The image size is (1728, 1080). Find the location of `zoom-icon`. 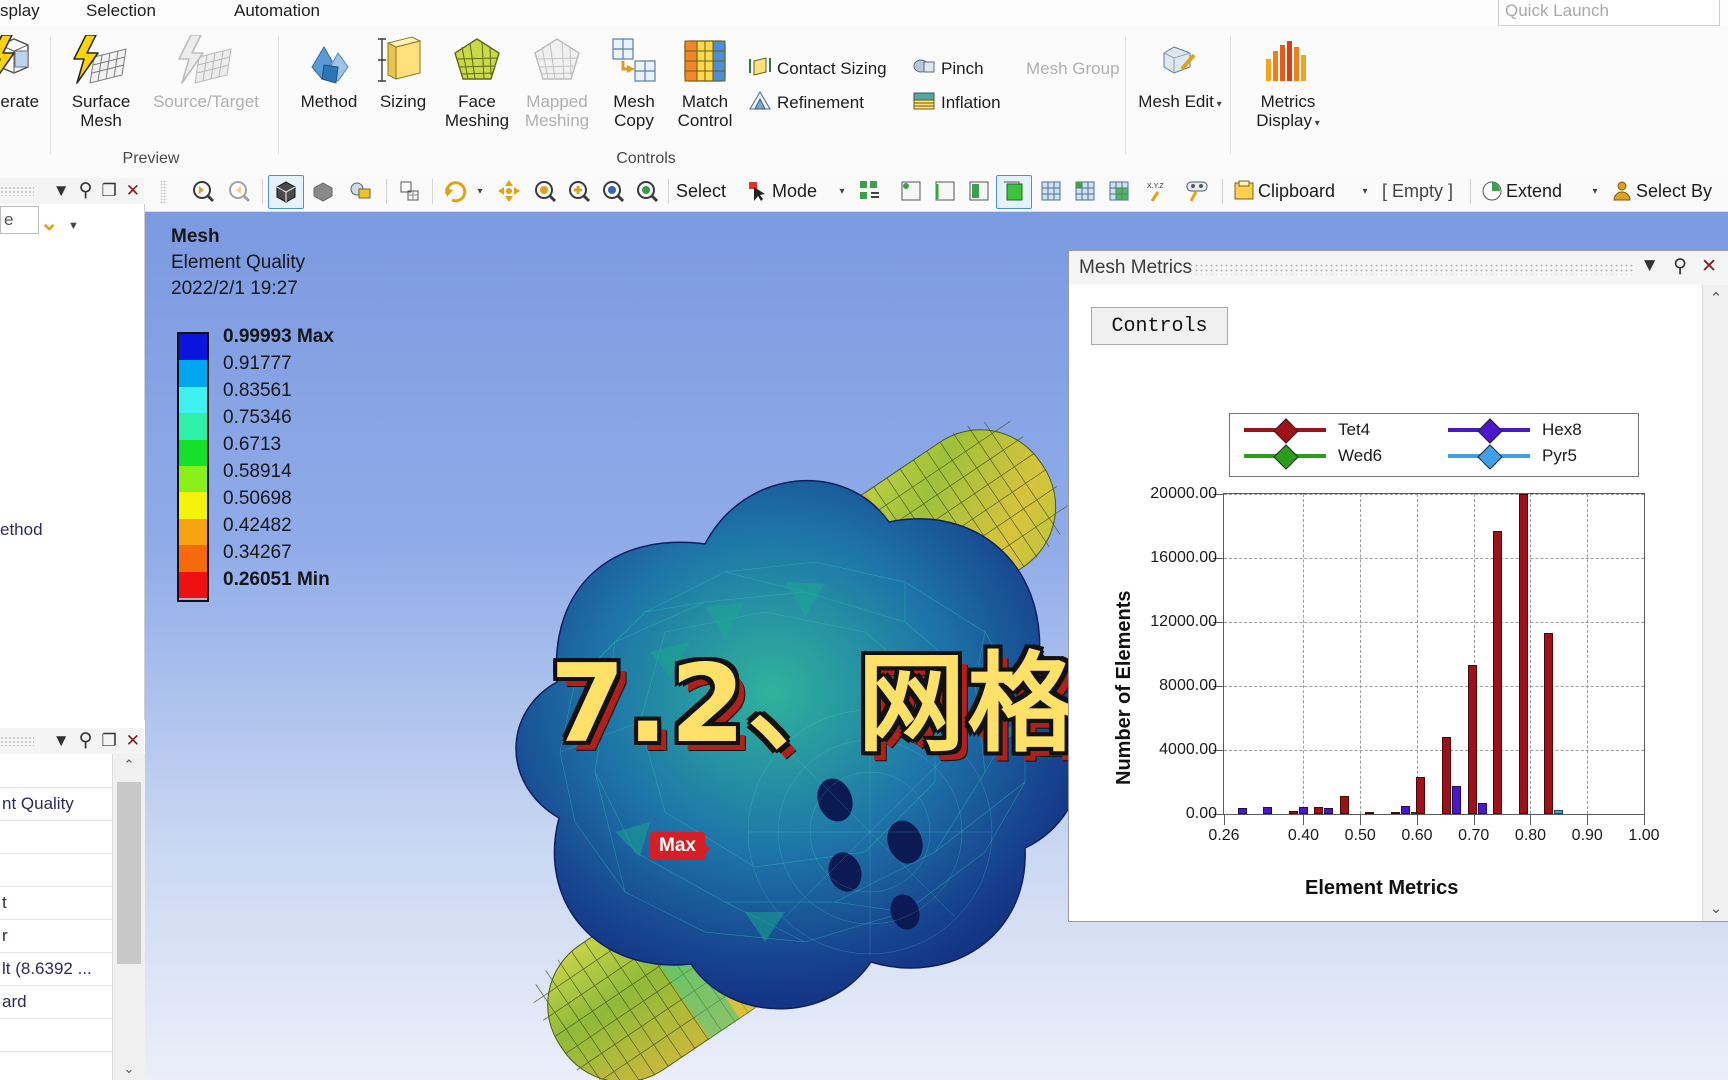

zoom-icon is located at coordinates (545, 191).